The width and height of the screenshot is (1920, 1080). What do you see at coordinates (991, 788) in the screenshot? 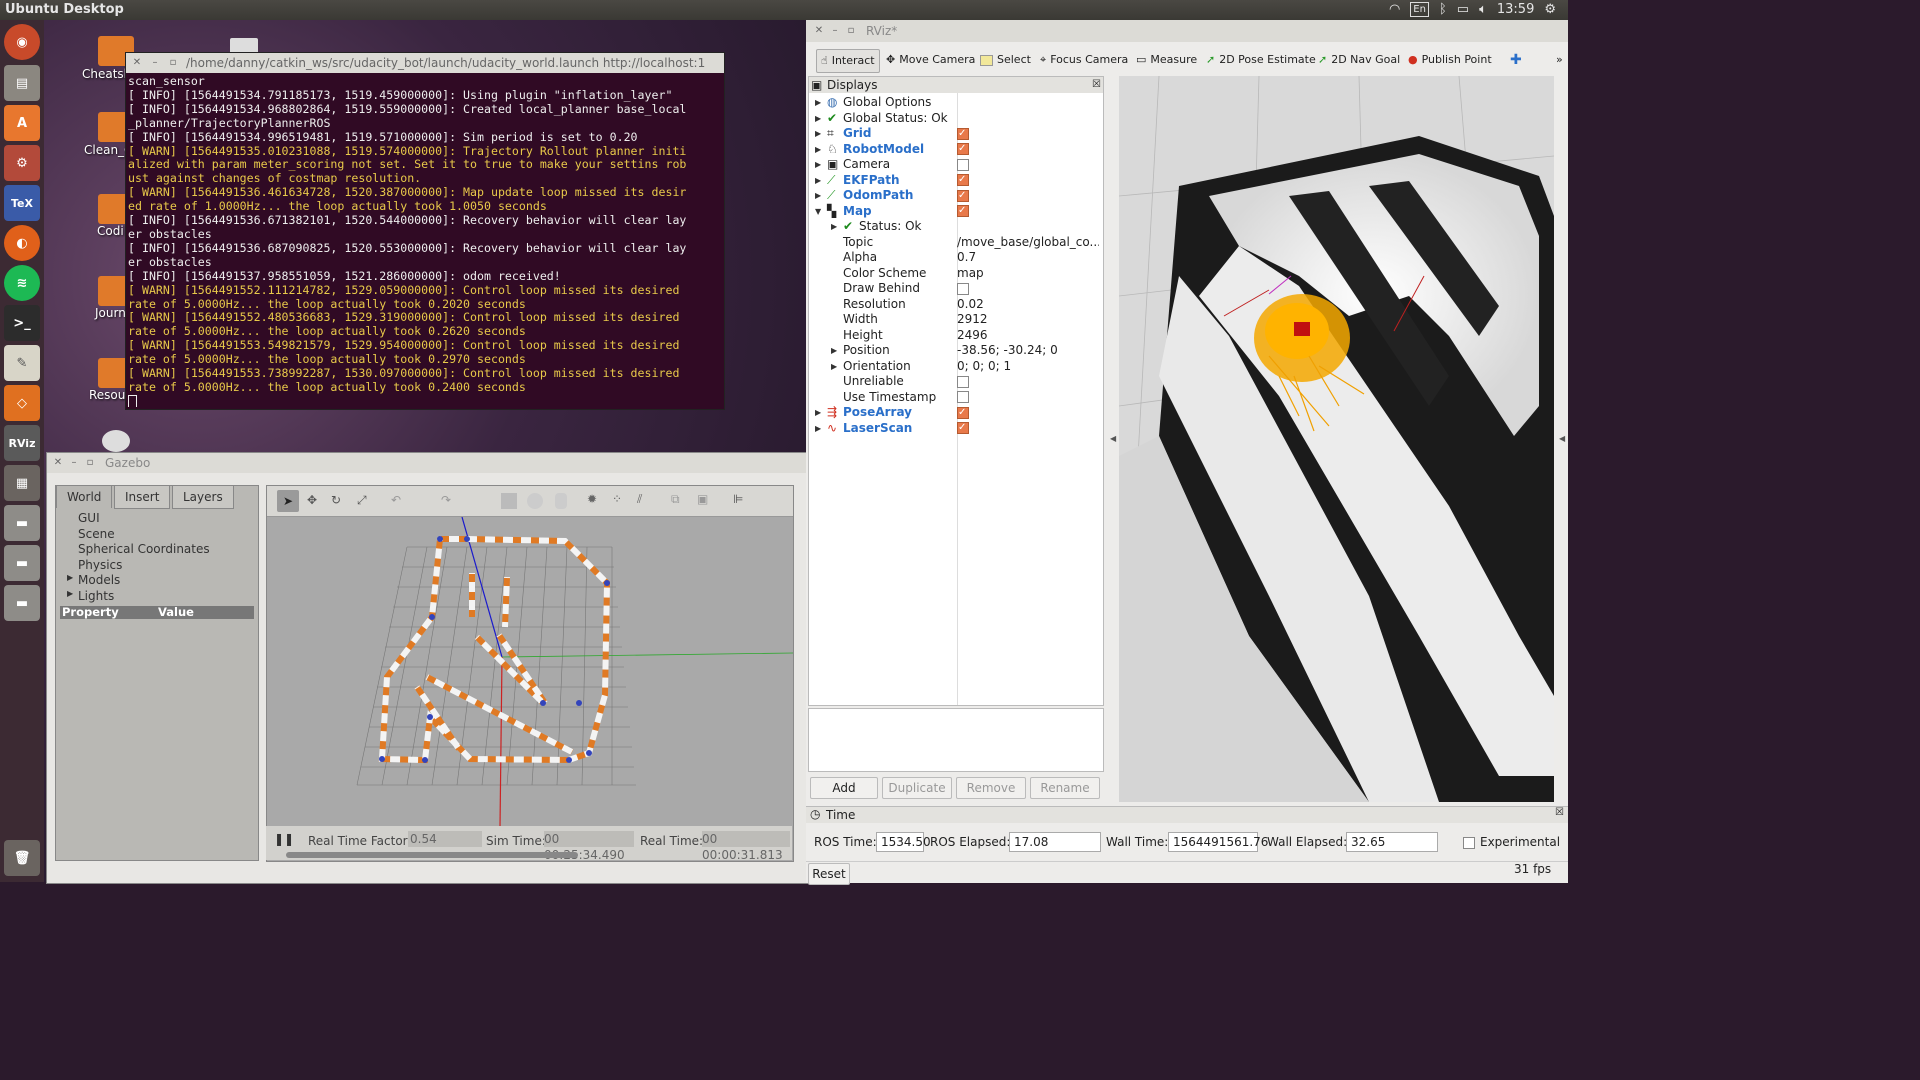
I see `remove-button: Remove` at bounding box center [991, 788].